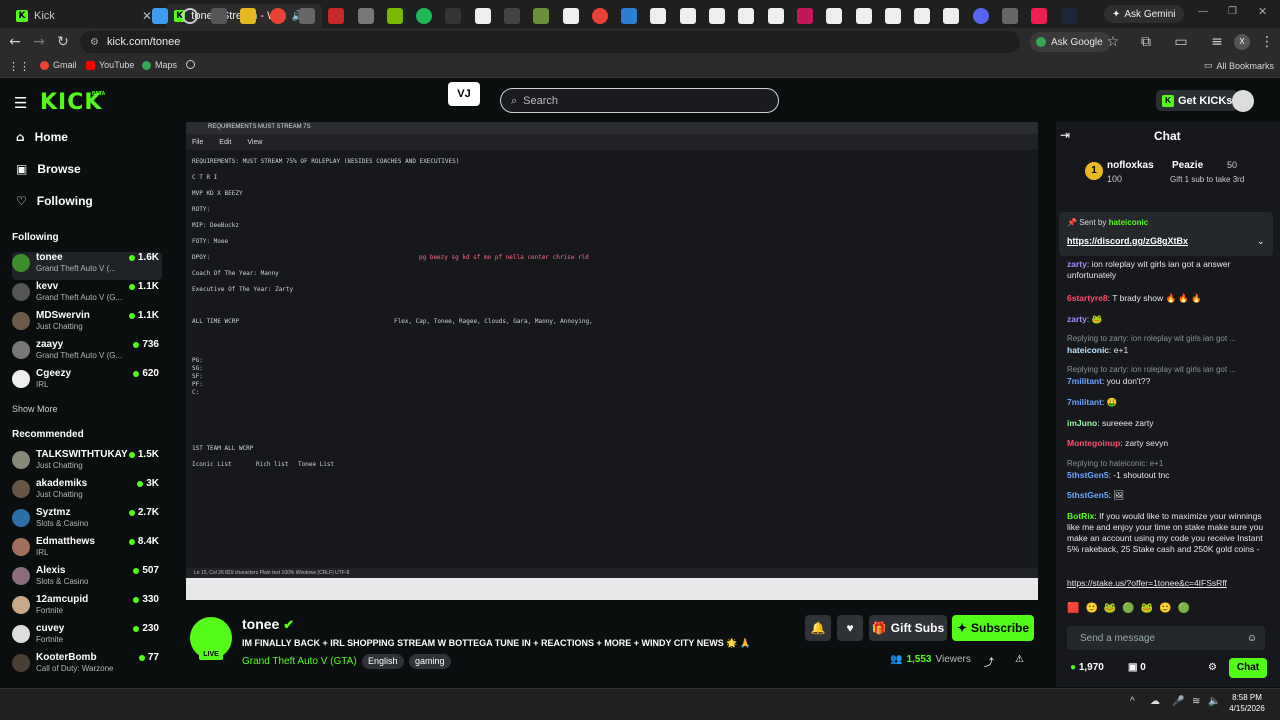 This screenshot has width=1280, height=720. What do you see at coordinates (87, 608) in the screenshot?
I see `recommended-channel: 12amcupid Fortnite 330` at bounding box center [87, 608].